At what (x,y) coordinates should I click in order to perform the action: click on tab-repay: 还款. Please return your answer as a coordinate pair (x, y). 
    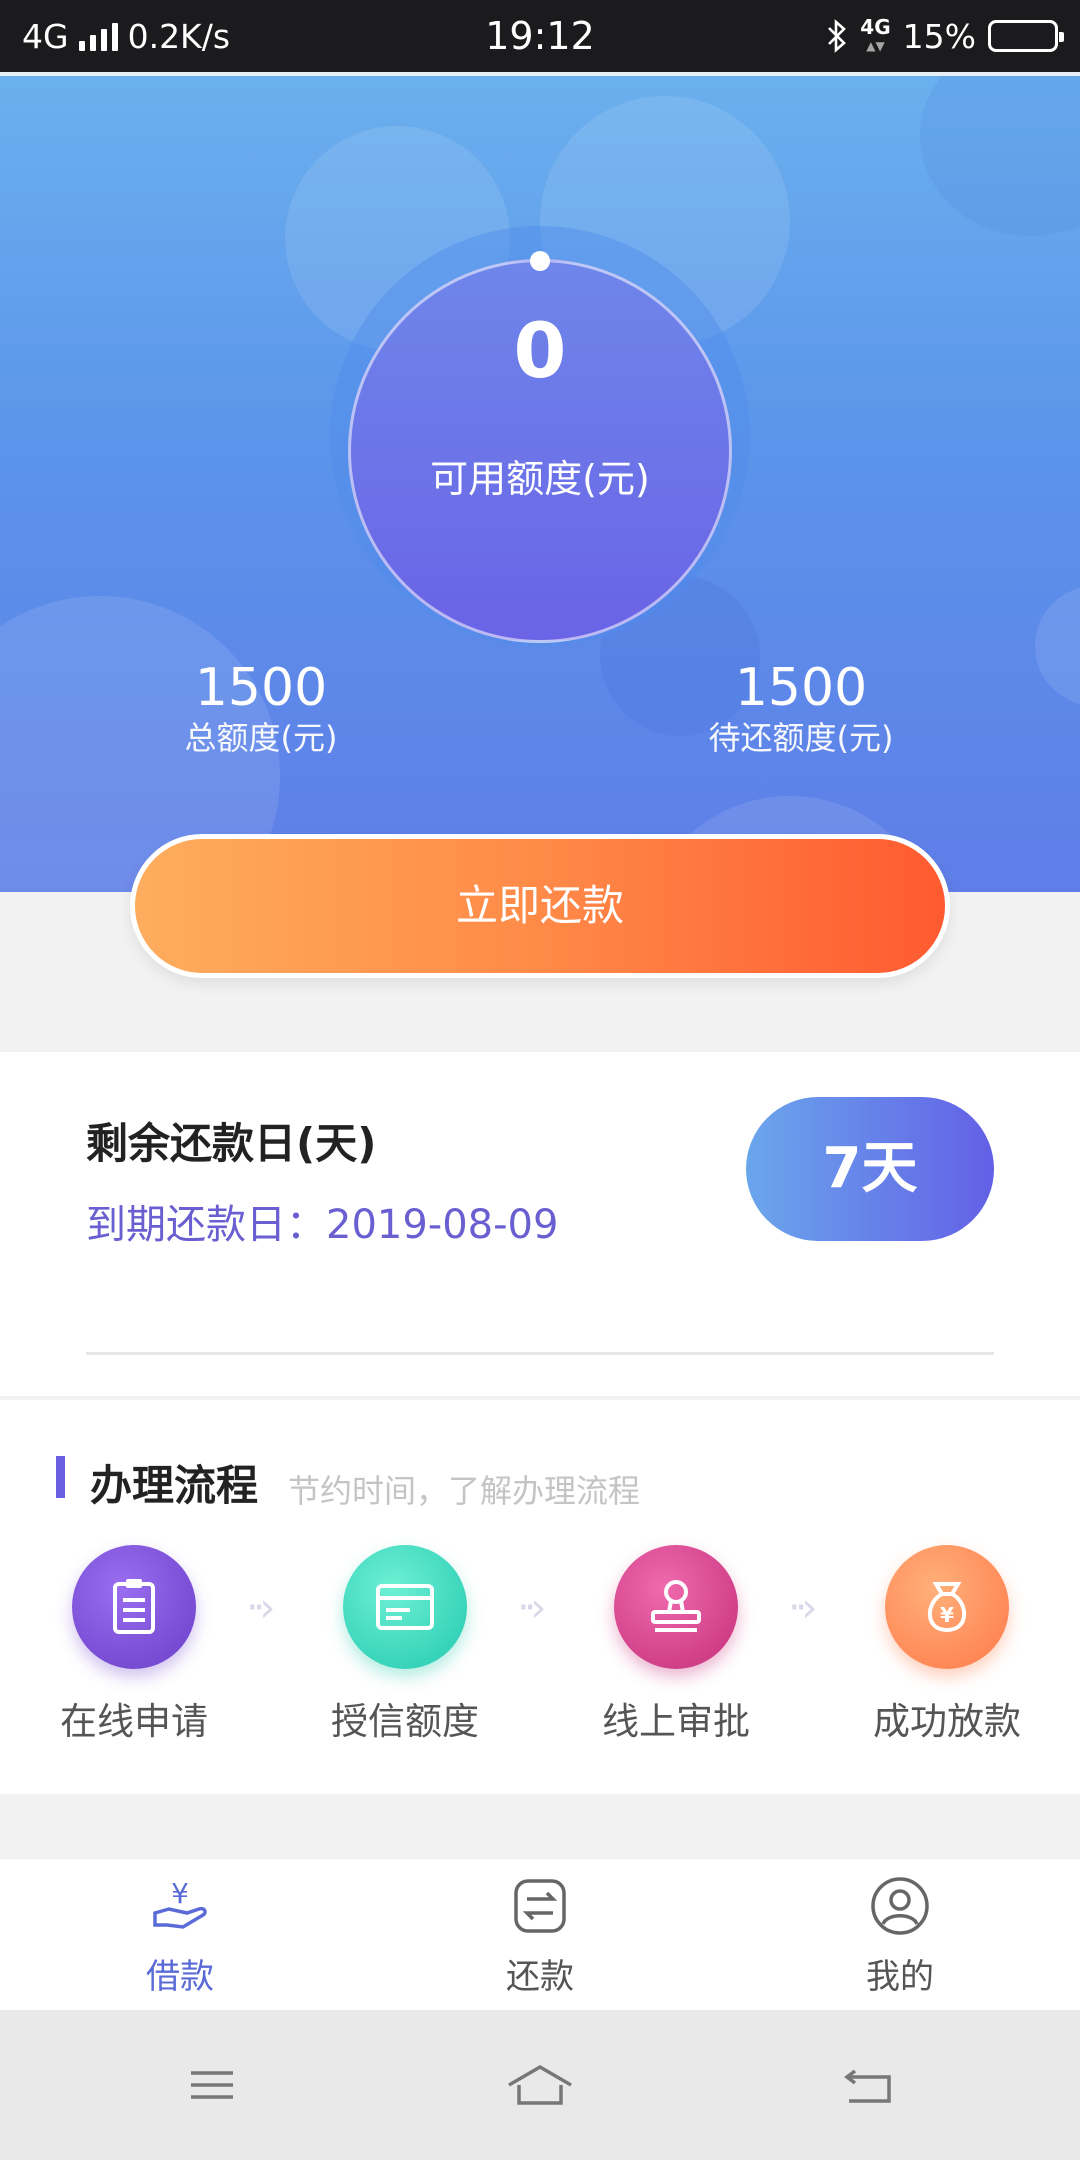
    Looking at the image, I should click on (540, 1936).